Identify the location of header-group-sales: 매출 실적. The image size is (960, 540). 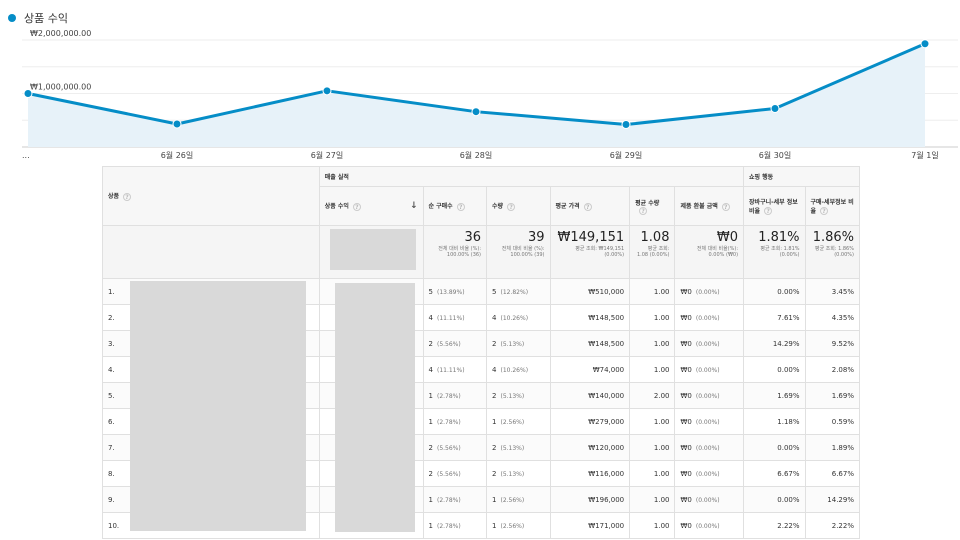
(531, 176).